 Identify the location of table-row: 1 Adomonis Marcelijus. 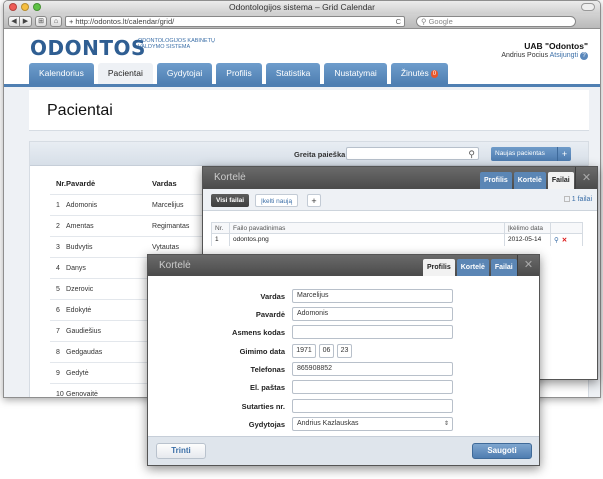
(130, 205).